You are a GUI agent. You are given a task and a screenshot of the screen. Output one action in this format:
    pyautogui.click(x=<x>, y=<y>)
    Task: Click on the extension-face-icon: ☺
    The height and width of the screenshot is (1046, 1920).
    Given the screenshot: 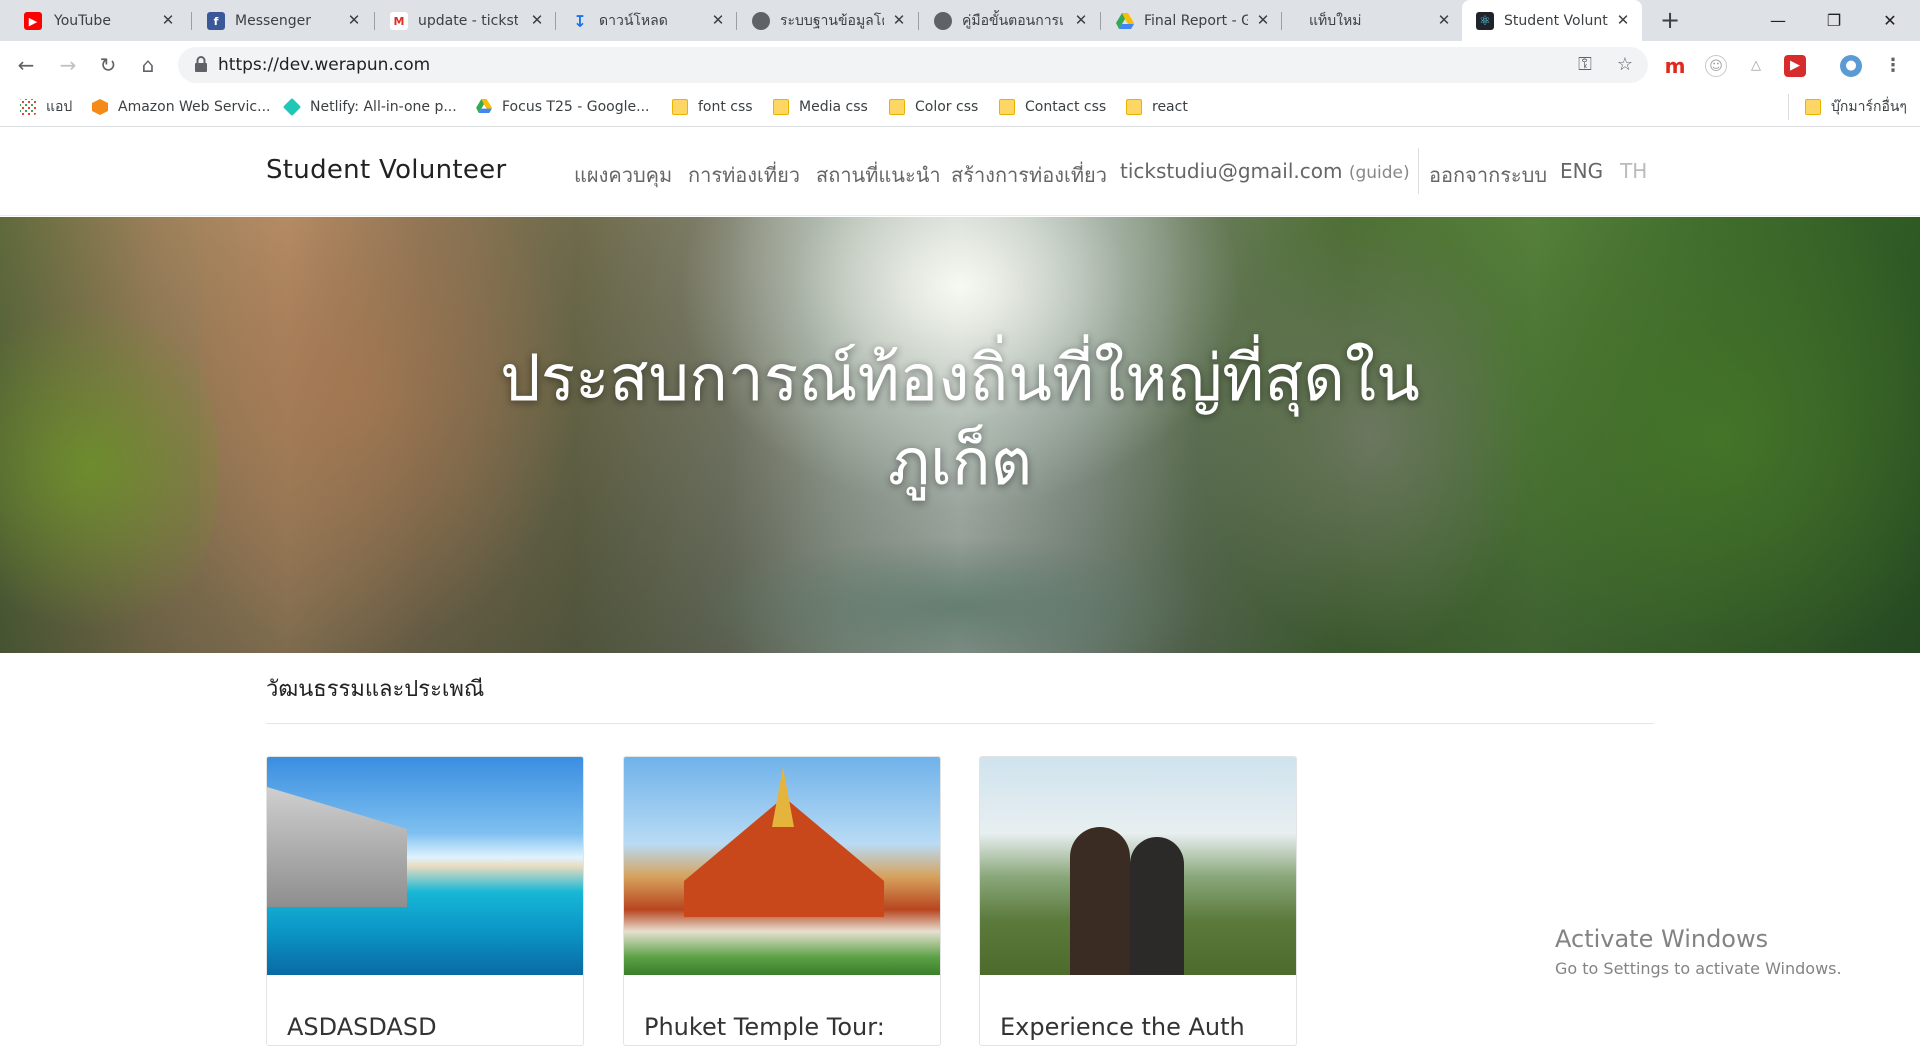 What is the action you would take?
    pyautogui.click(x=1716, y=66)
    